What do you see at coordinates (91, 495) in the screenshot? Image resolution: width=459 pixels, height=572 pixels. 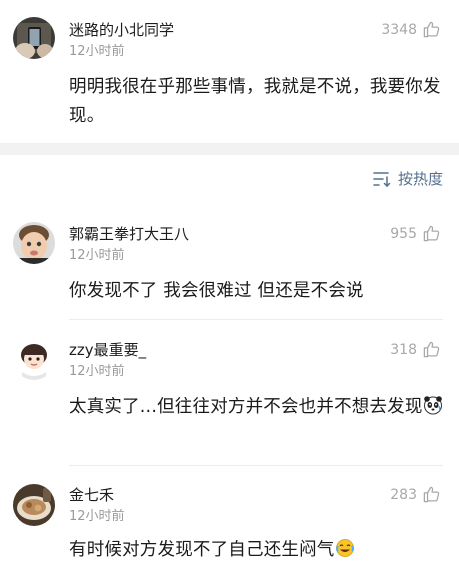 I see `username: 金七禾` at bounding box center [91, 495].